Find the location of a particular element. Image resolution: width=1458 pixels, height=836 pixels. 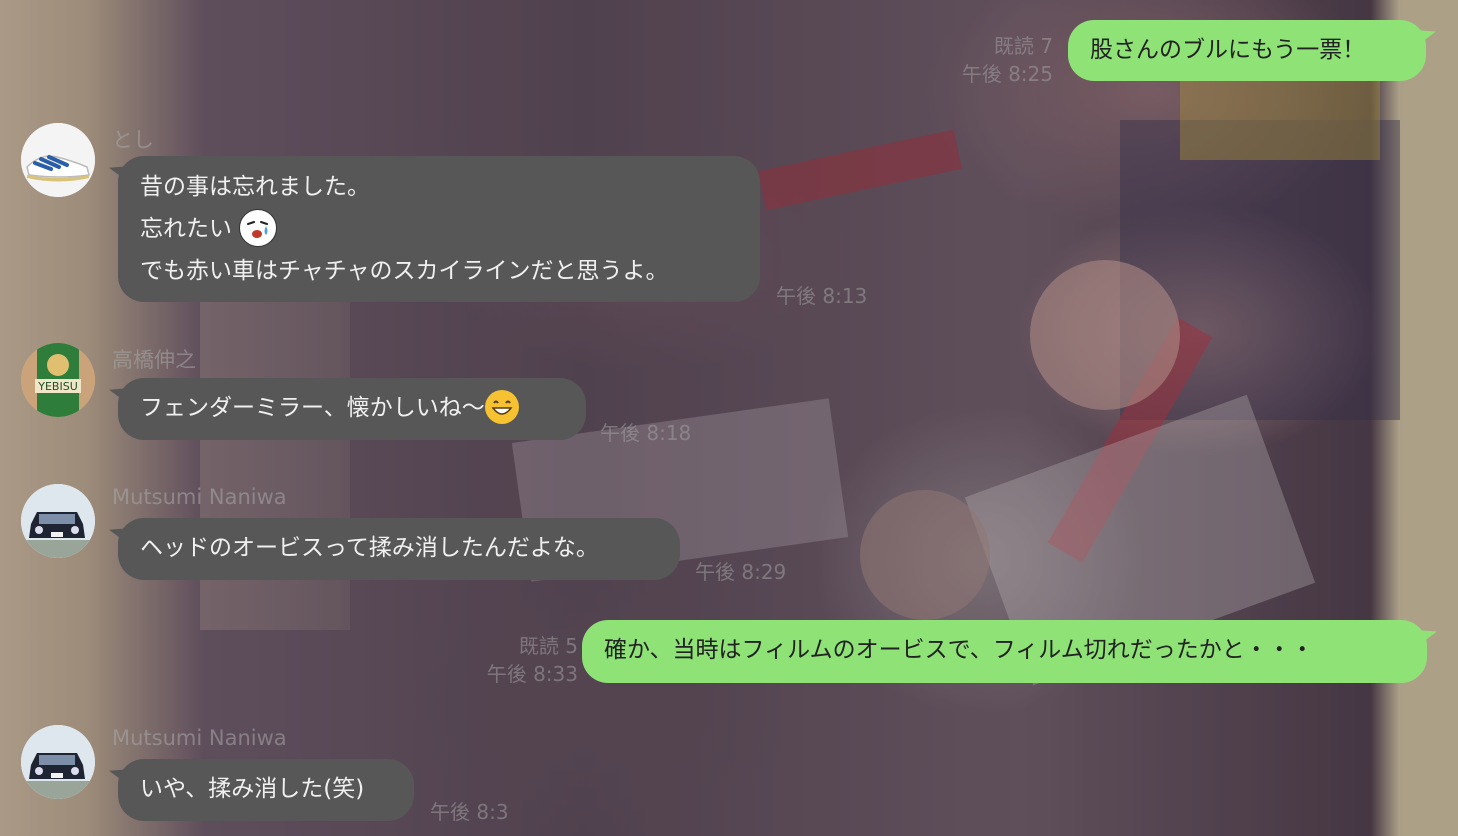

sender-avatar: YEBISU is located at coordinates (58, 380).